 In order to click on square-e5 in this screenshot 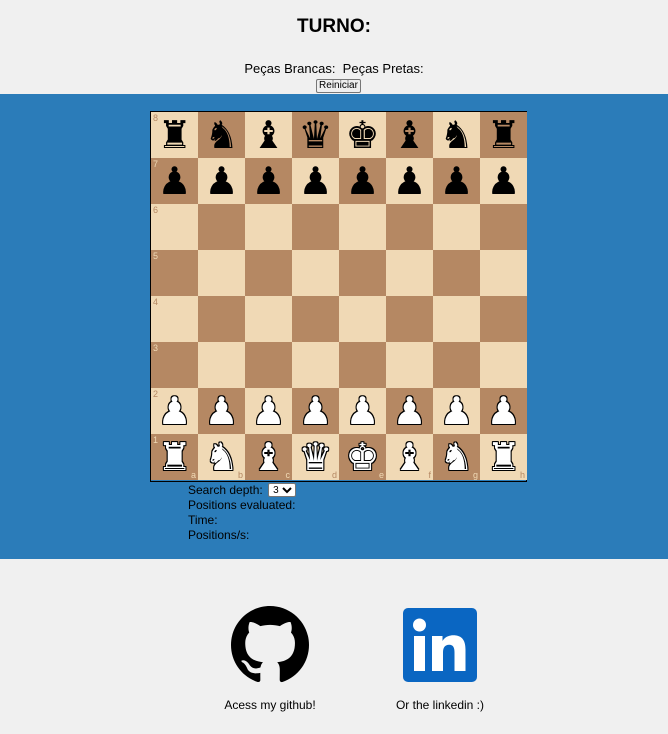, I will do `click(362, 273)`.